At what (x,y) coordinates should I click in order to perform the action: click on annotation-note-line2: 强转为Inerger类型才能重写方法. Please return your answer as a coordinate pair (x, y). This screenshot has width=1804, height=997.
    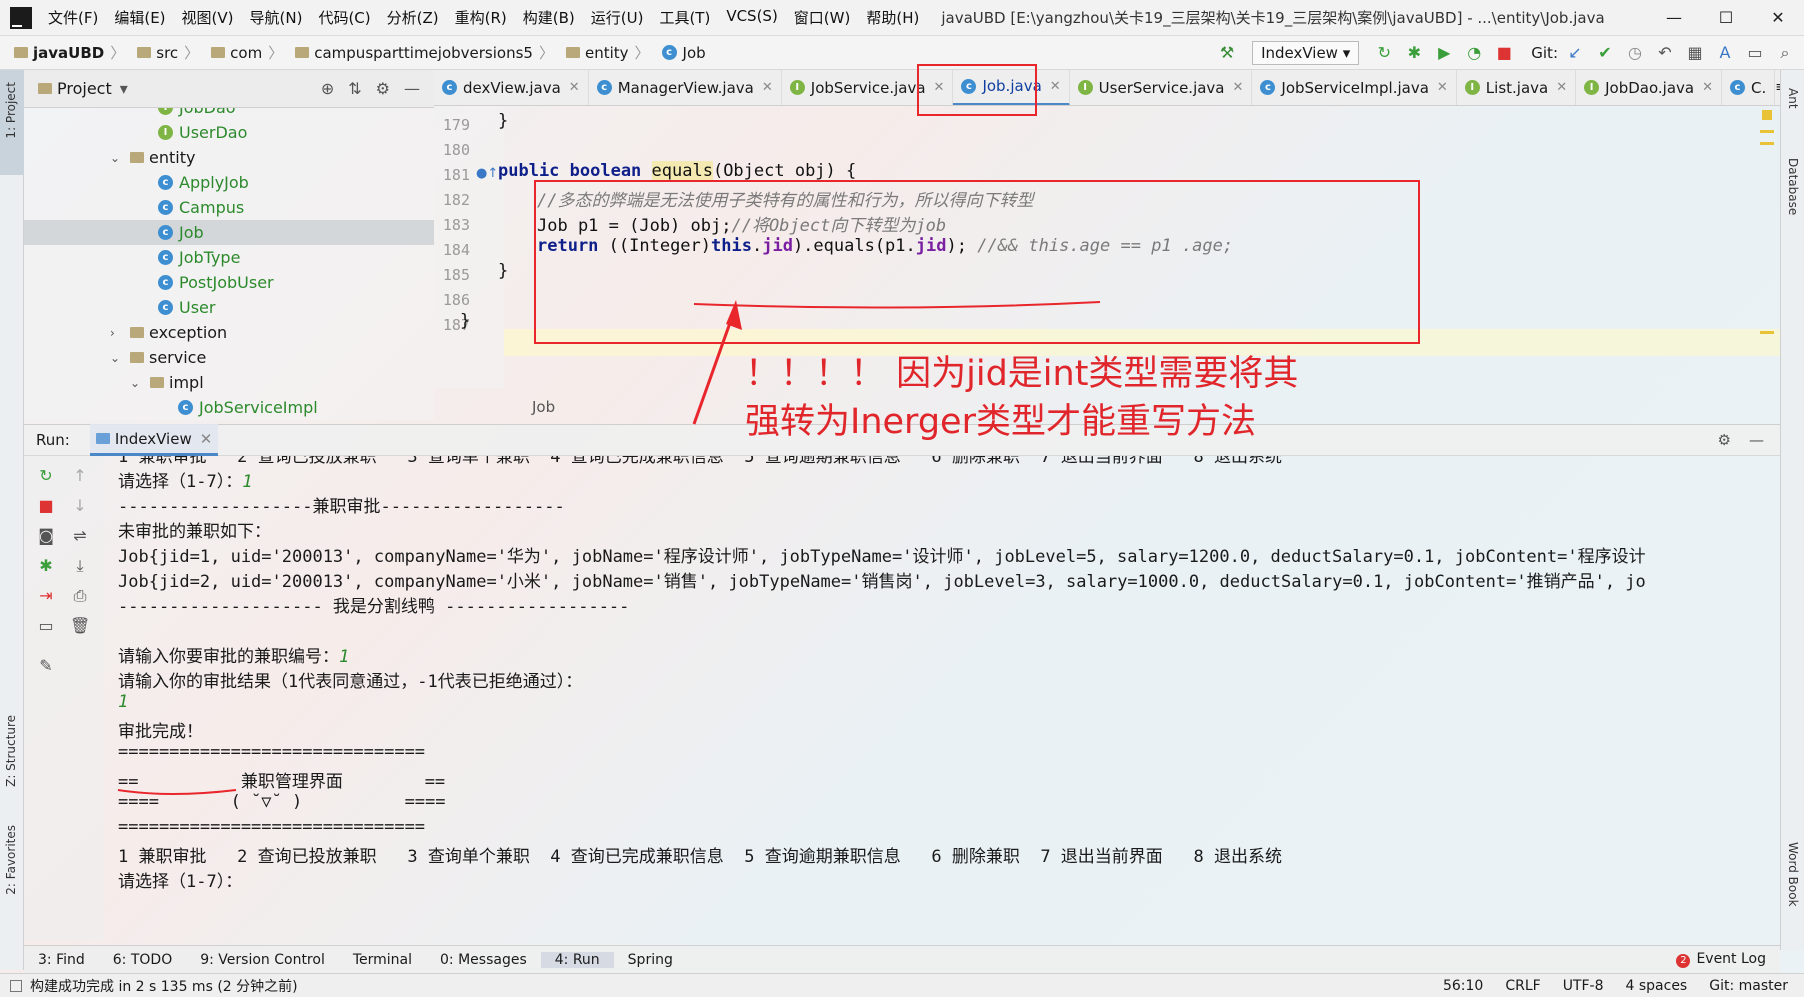
    Looking at the image, I should click on (1000, 422).